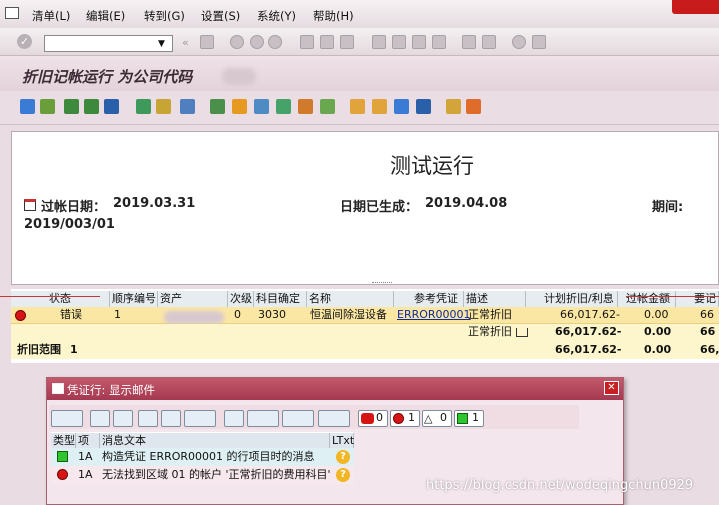 This screenshot has height=505, width=719. I want to click on calendar-icon, so click(30, 205).